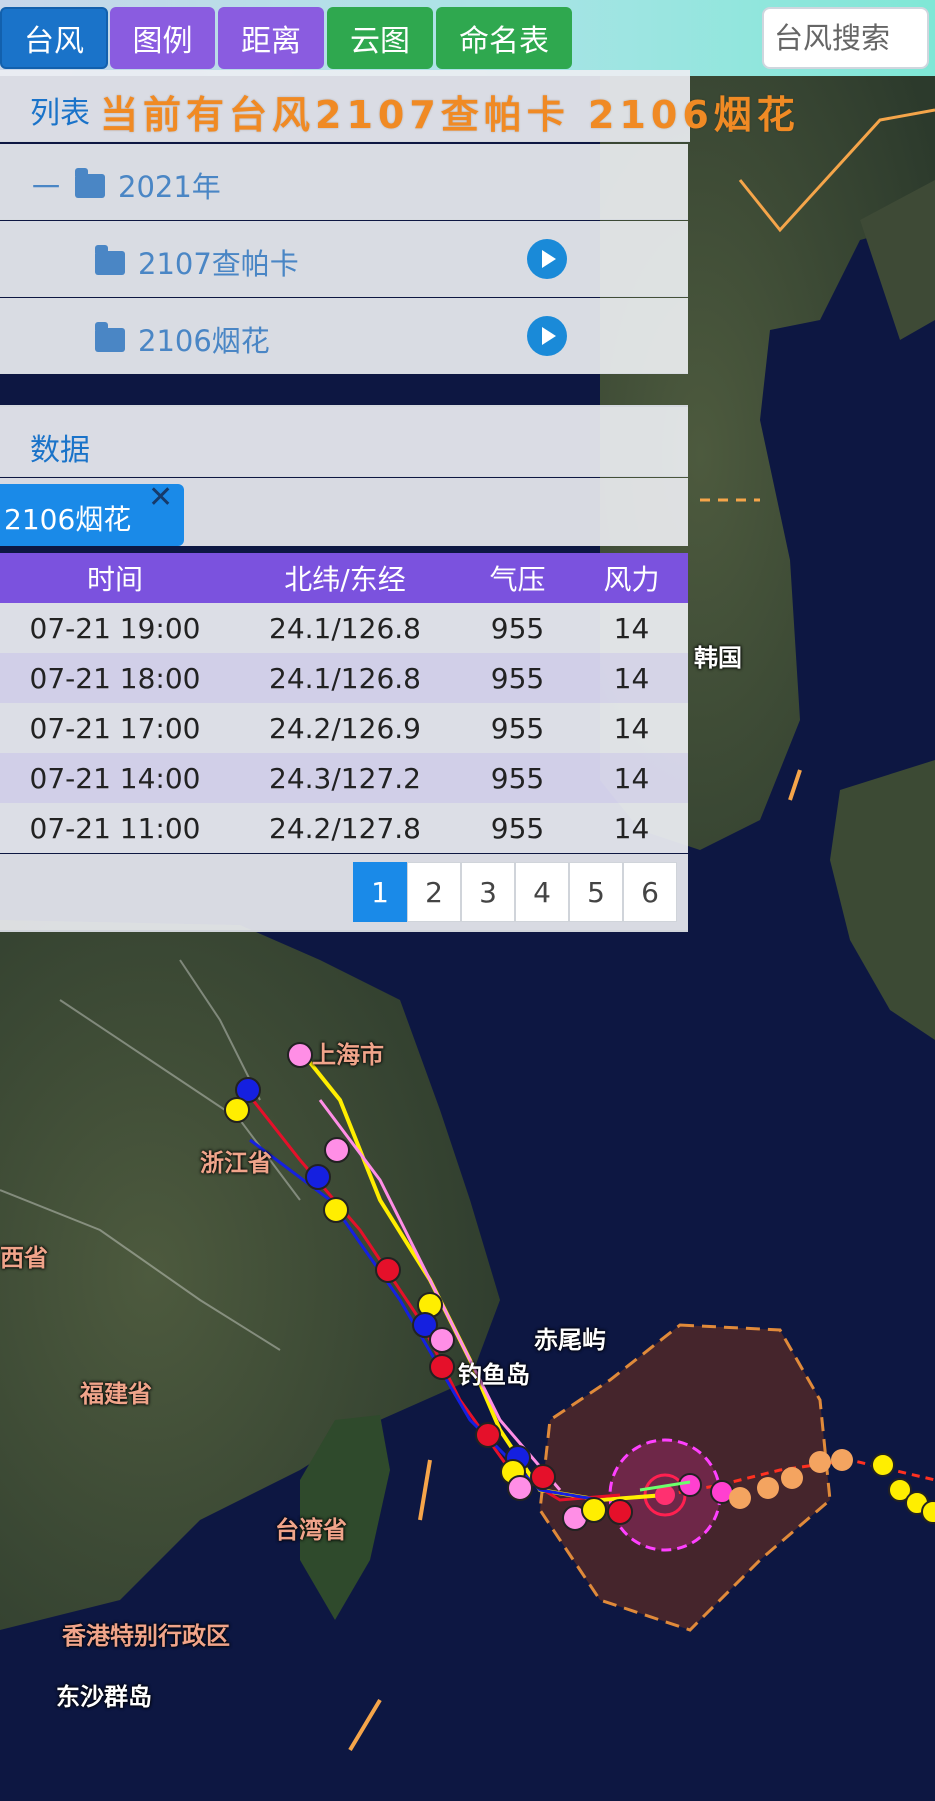  Describe the element at coordinates (116, 1394) in the screenshot. I see `map-label-fujian: 福建省` at that location.